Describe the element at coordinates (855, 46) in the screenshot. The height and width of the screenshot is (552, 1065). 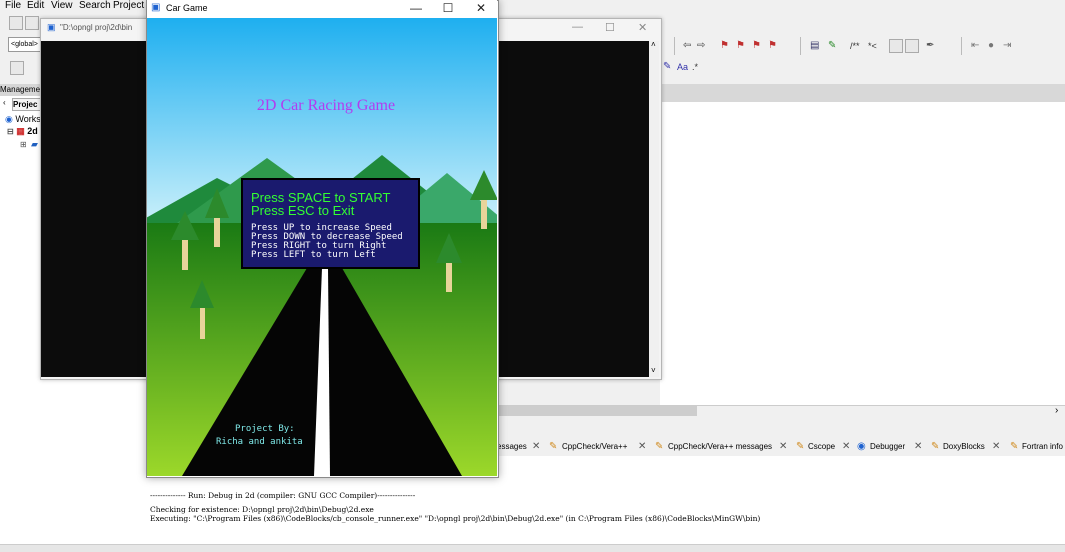
I see `block-comment-icon: /**` at that location.